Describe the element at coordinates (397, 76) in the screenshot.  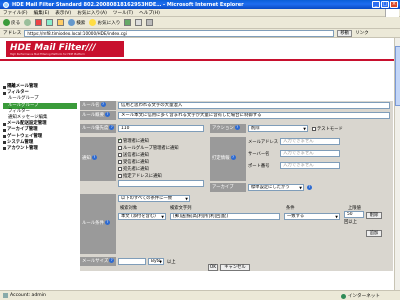
I see `scrollbar-thumb` at that location.